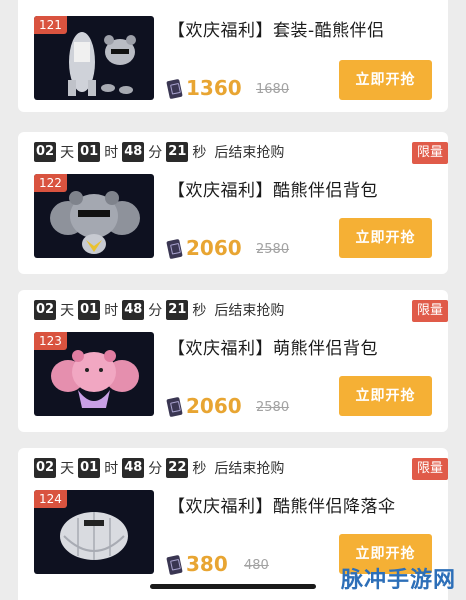 The height and width of the screenshot is (600, 466). What do you see at coordinates (282, 507) in the screenshot?
I see `item-title: 【欢庆福利】酷熊伴侣降落伞` at bounding box center [282, 507].